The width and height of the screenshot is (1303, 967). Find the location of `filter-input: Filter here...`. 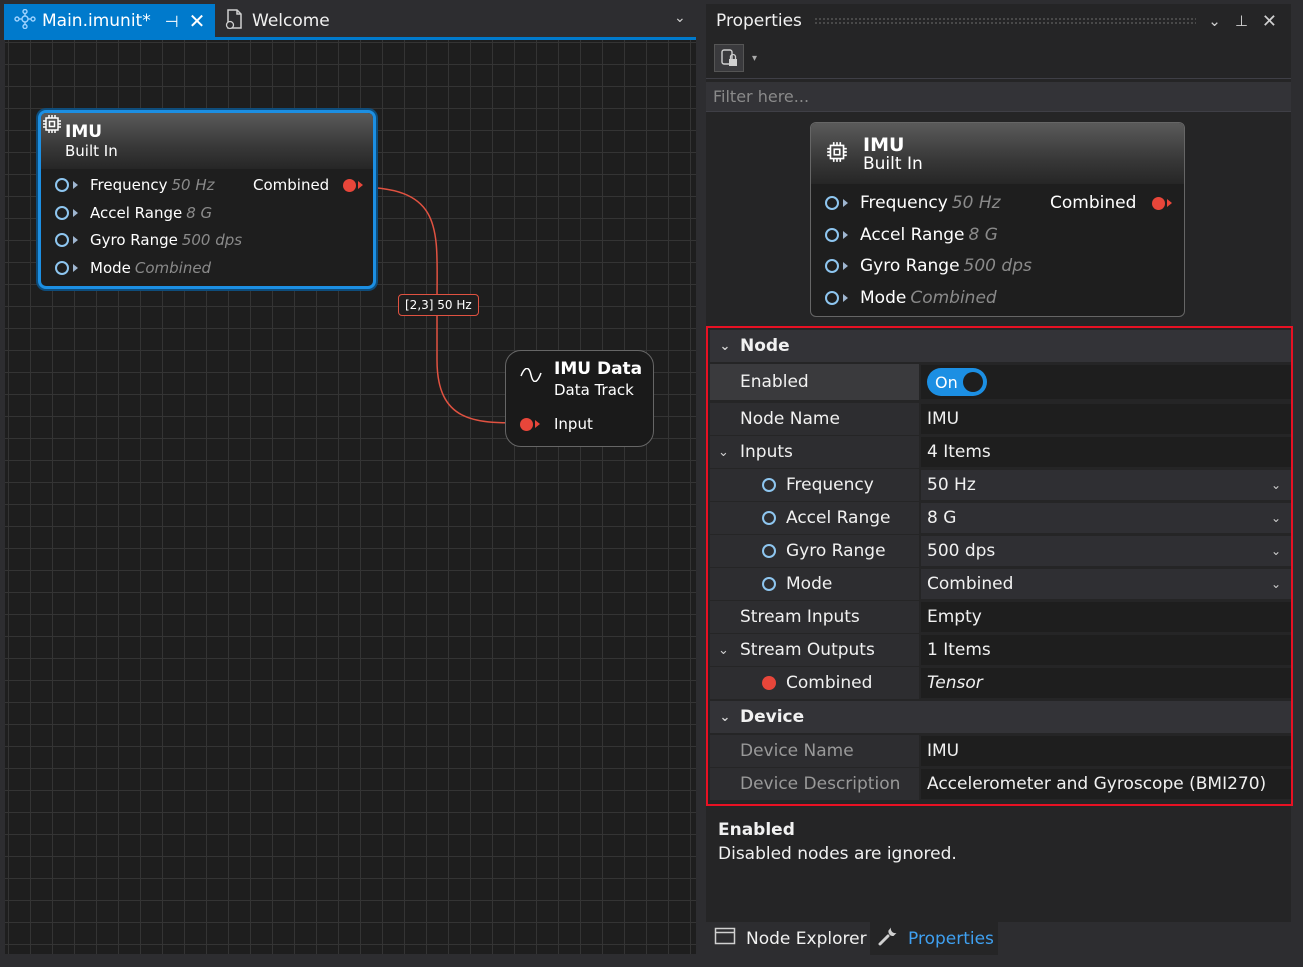

filter-input: Filter here... is located at coordinates (998, 97).